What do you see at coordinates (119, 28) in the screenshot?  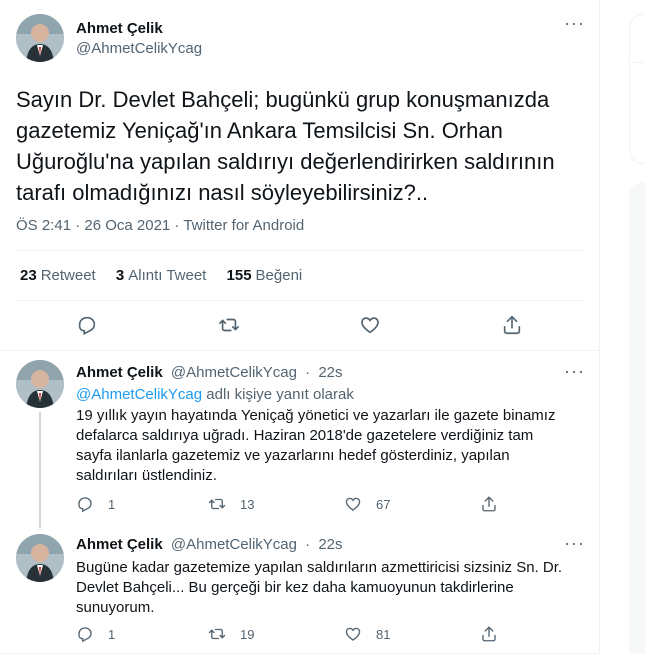 I see `main-tweet-author-name: Ahmet Çelik` at bounding box center [119, 28].